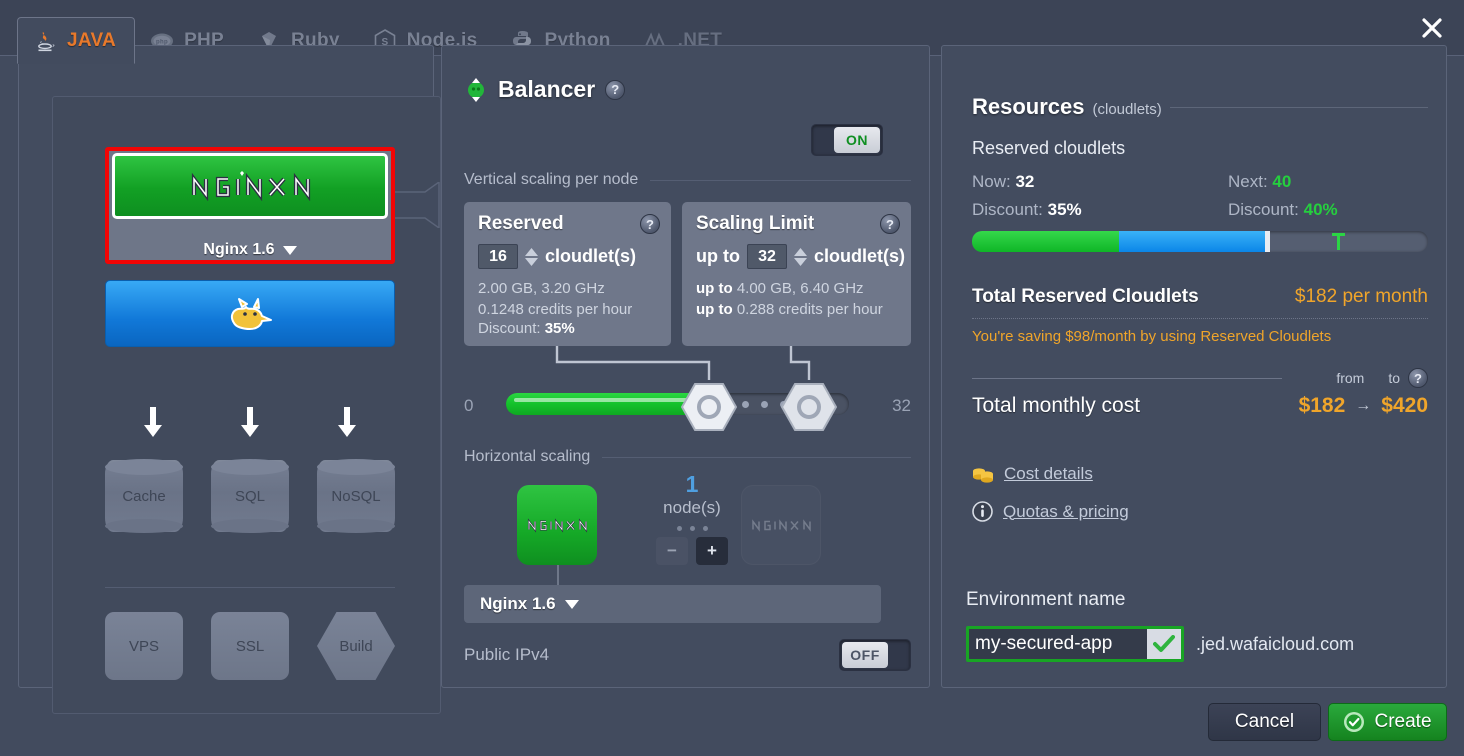 The width and height of the screenshot is (1464, 756). I want to click on horizontal-node-active, so click(557, 525).